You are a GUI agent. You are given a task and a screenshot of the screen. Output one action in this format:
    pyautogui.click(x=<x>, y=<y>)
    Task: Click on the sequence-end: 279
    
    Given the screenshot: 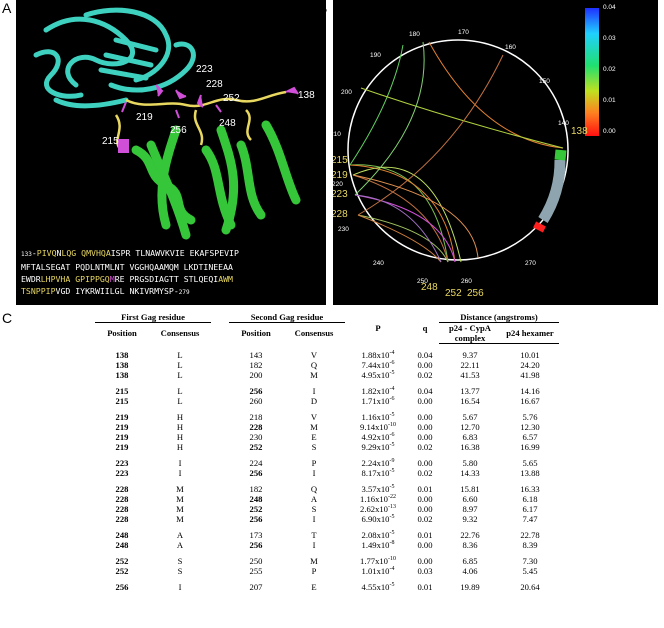 What is the action you would take?
    pyautogui.click(x=184, y=292)
    